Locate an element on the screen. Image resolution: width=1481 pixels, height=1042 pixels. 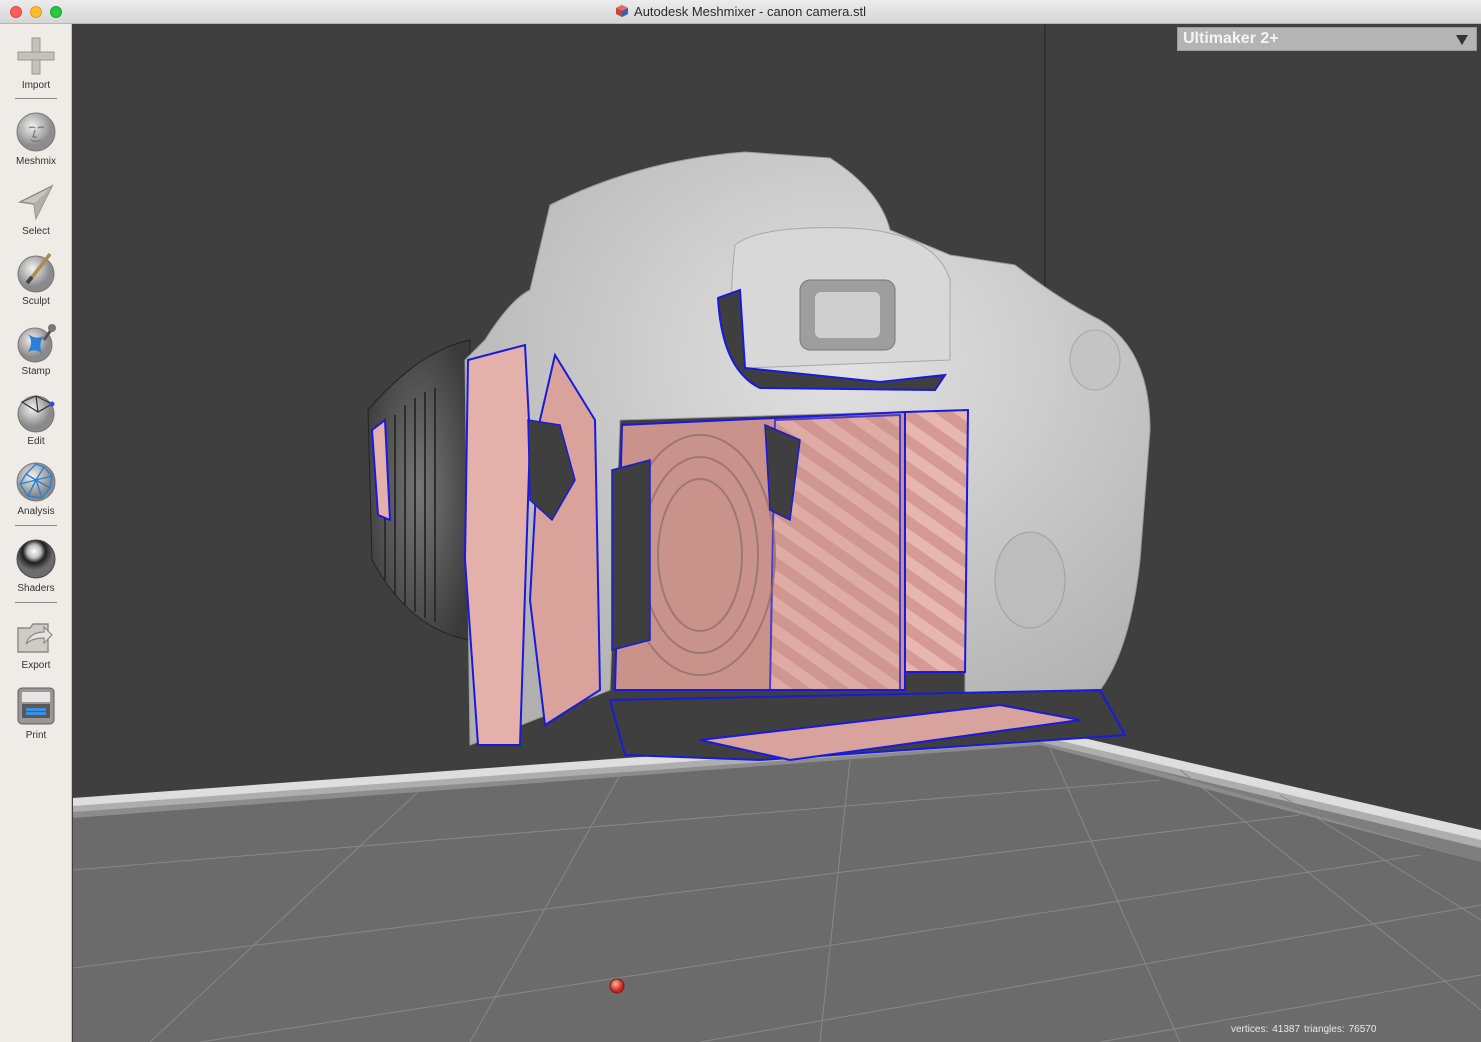
title-bar: Autodesk Meshmixer - canon camera.stl is located at coordinates (740, 12).